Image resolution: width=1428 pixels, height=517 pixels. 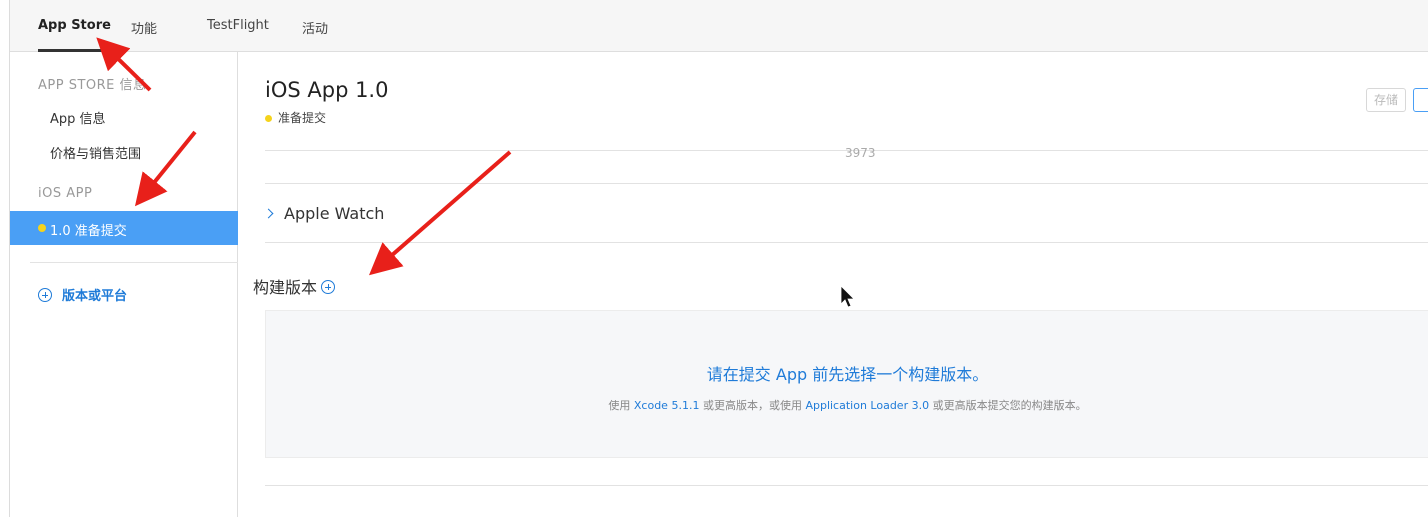 I want to click on add-version-or-platform-button: 版本或平台, so click(x=82, y=294).